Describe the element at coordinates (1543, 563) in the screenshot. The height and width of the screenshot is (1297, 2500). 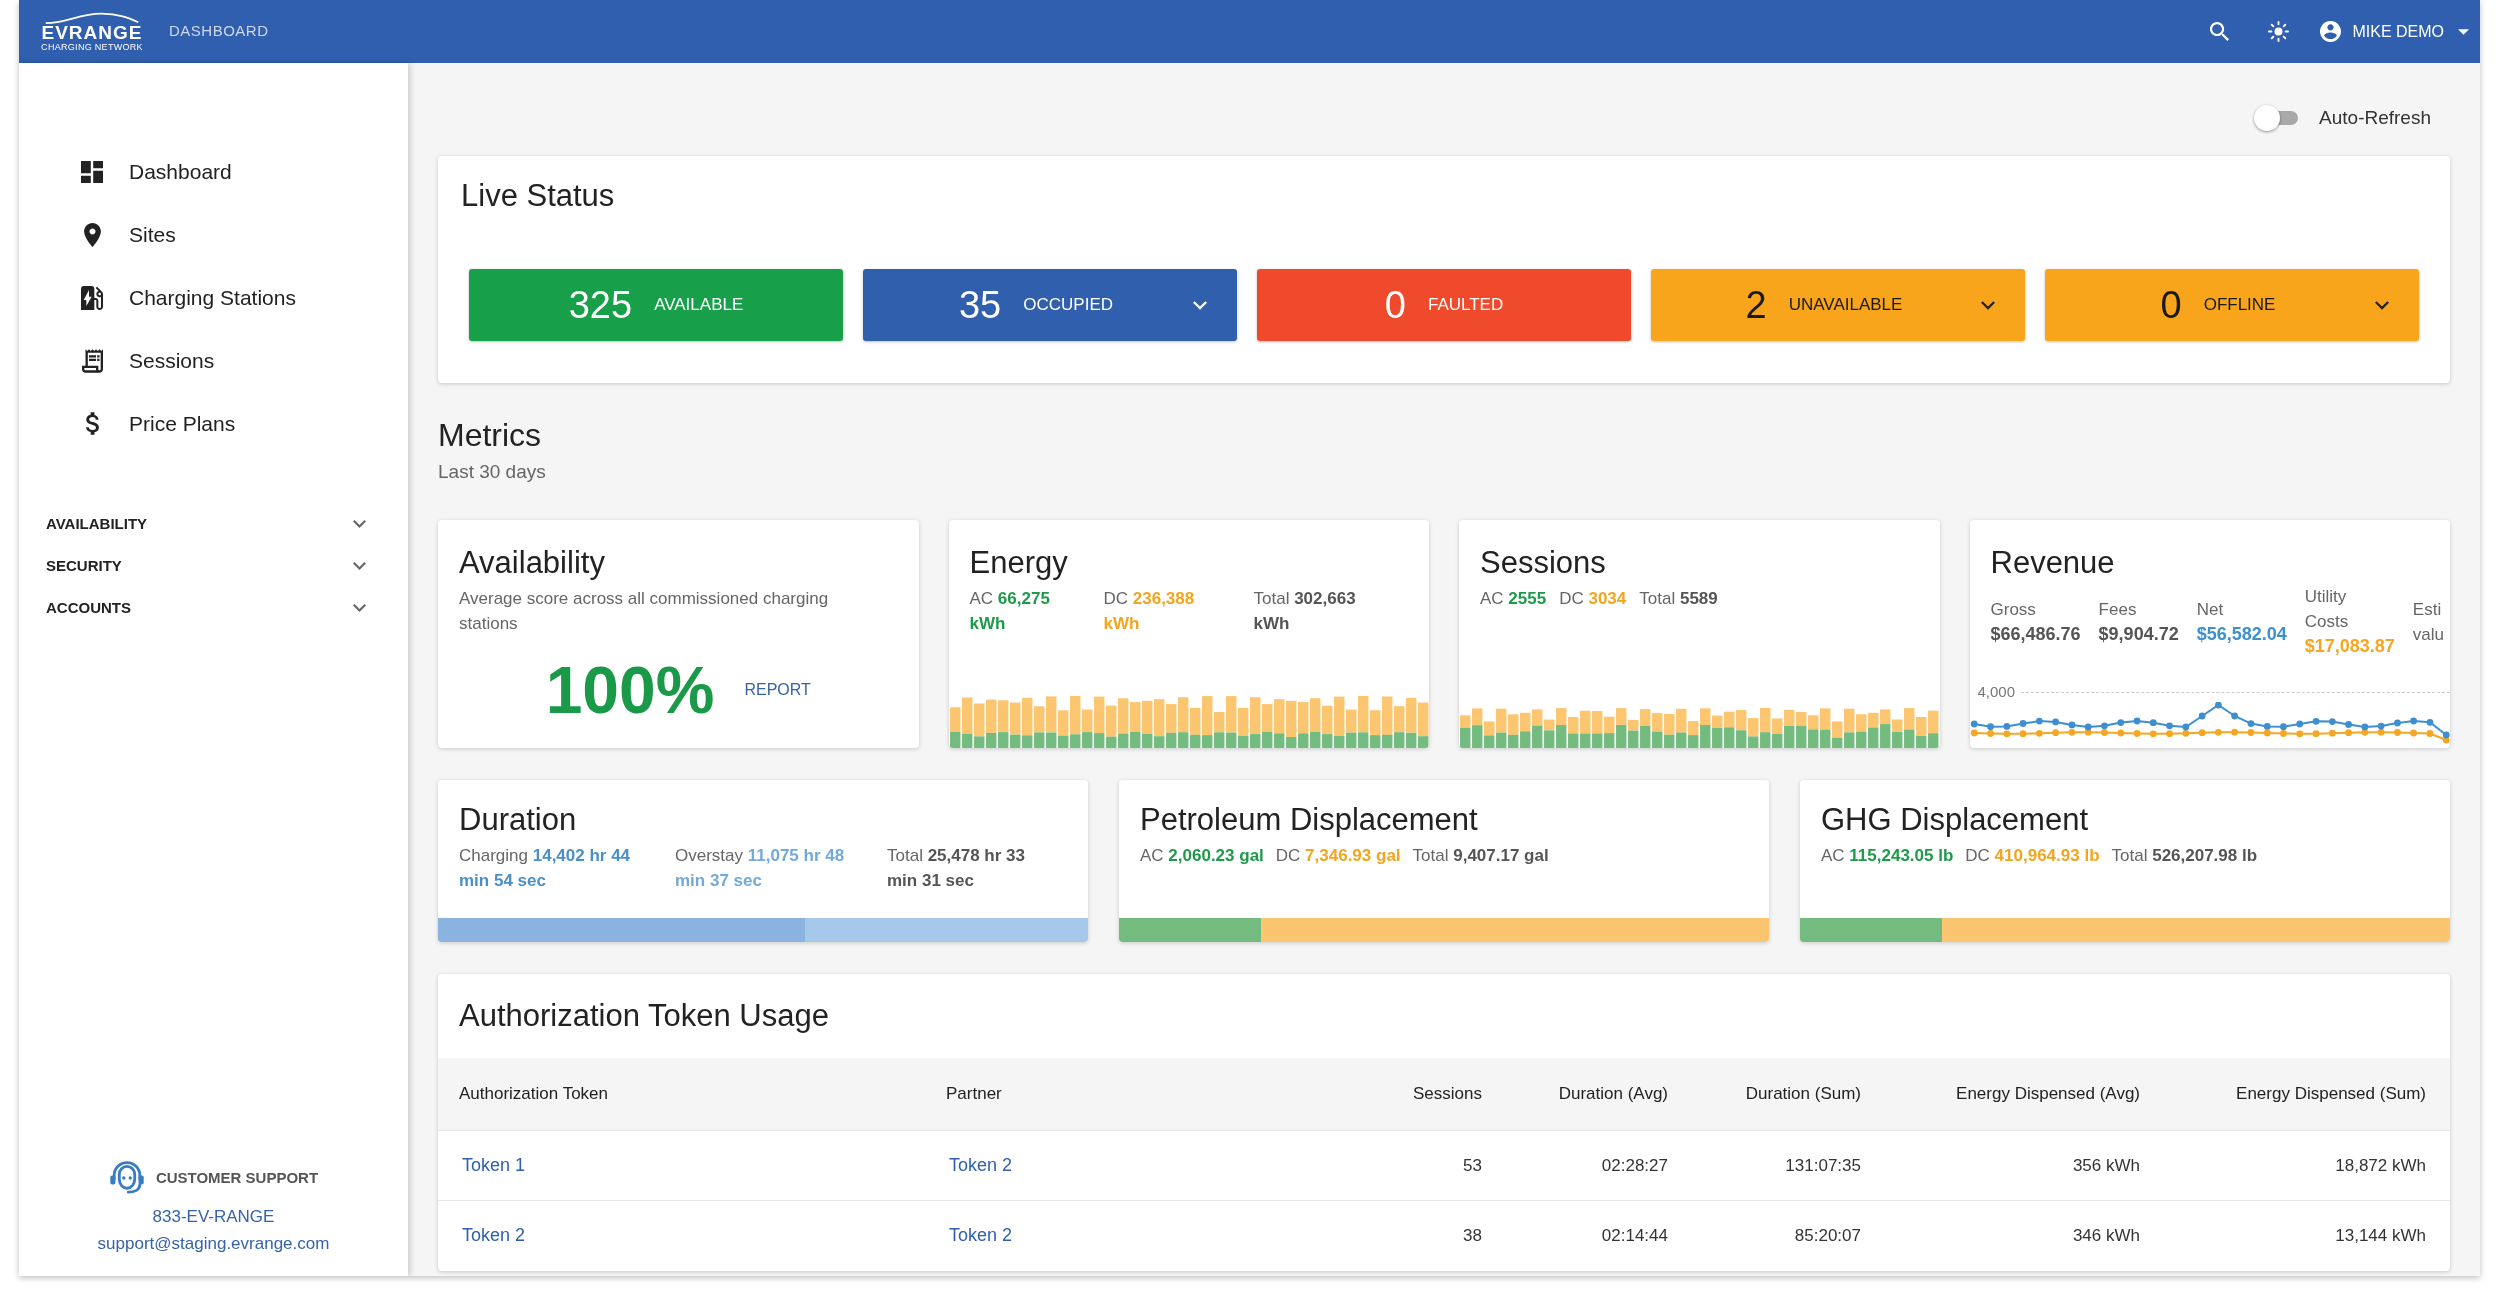
I see `card-title: Sessions` at that location.